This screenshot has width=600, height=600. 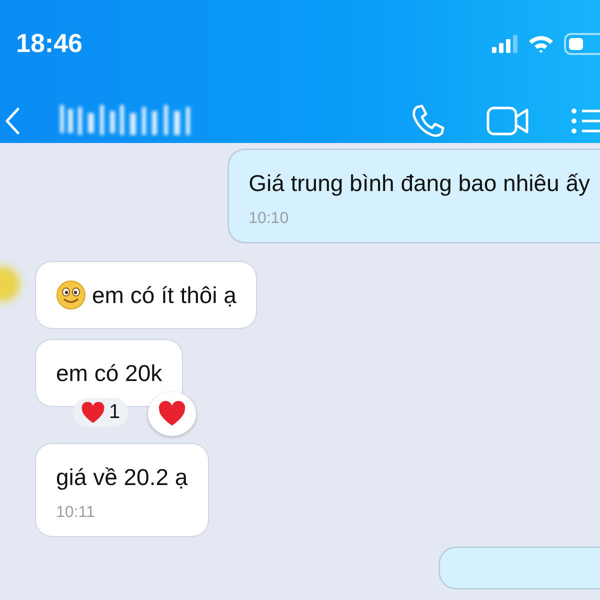 What do you see at coordinates (122, 477) in the screenshot?
I see `message-text: giá về 20.2 ạ` at bounding box center [122, 477].